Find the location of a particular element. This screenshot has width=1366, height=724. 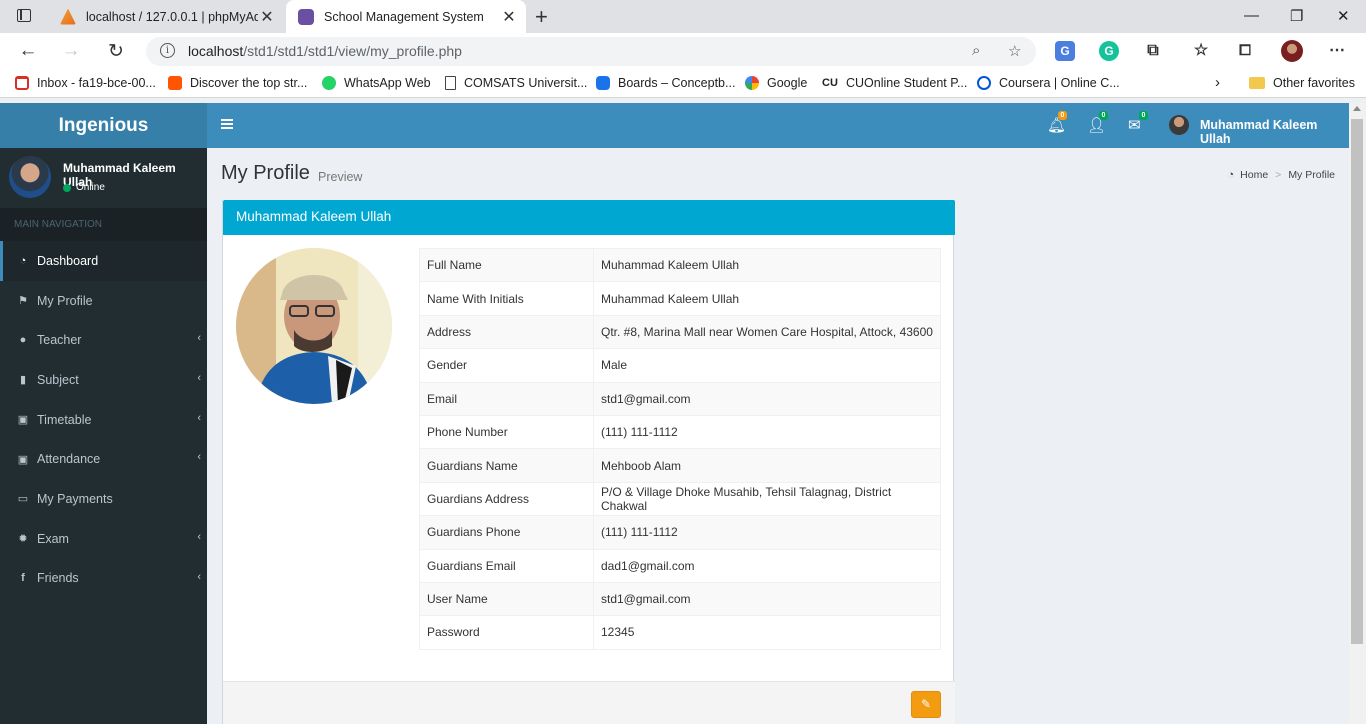

page-title: My Profile is located at coordinates (265, 173).